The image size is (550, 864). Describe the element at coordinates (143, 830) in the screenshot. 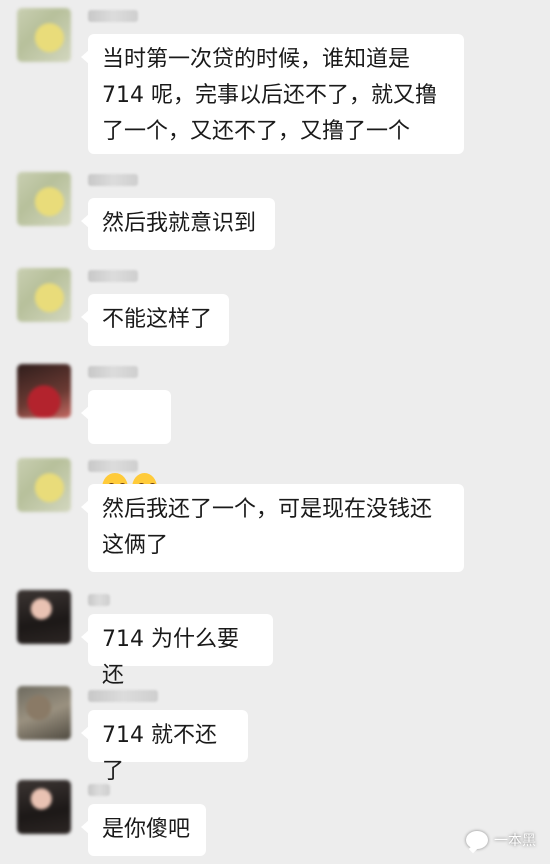

I see `message-bubble: 是你傻吧` at that location.